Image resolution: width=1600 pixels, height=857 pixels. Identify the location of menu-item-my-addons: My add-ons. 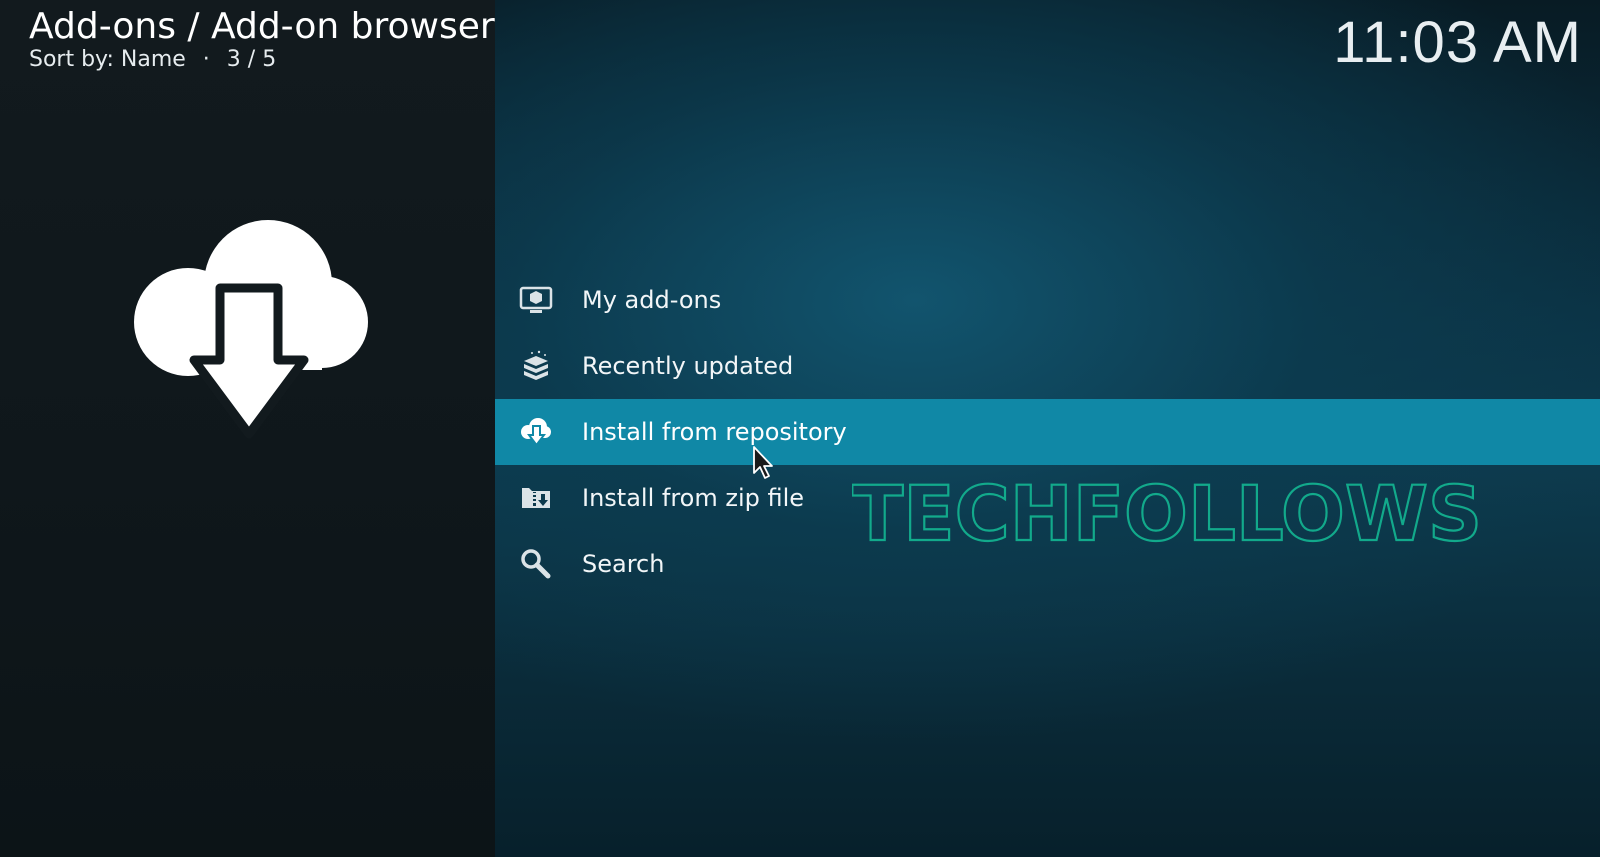
(1047, 300).